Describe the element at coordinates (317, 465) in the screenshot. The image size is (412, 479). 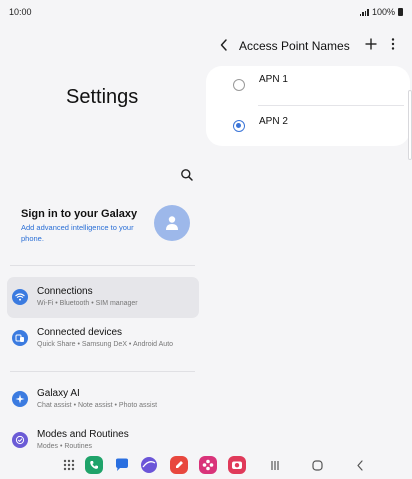
I see `home-icon` at that location.